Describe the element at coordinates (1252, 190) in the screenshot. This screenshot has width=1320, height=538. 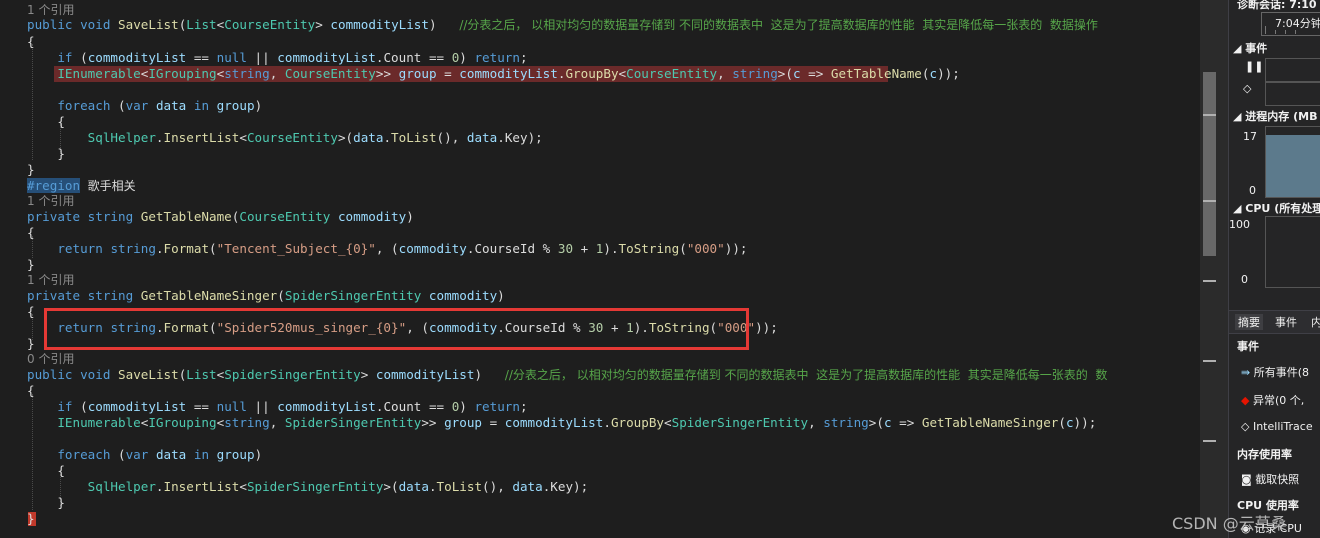
I see `memory-axis-min: 0` at that location.